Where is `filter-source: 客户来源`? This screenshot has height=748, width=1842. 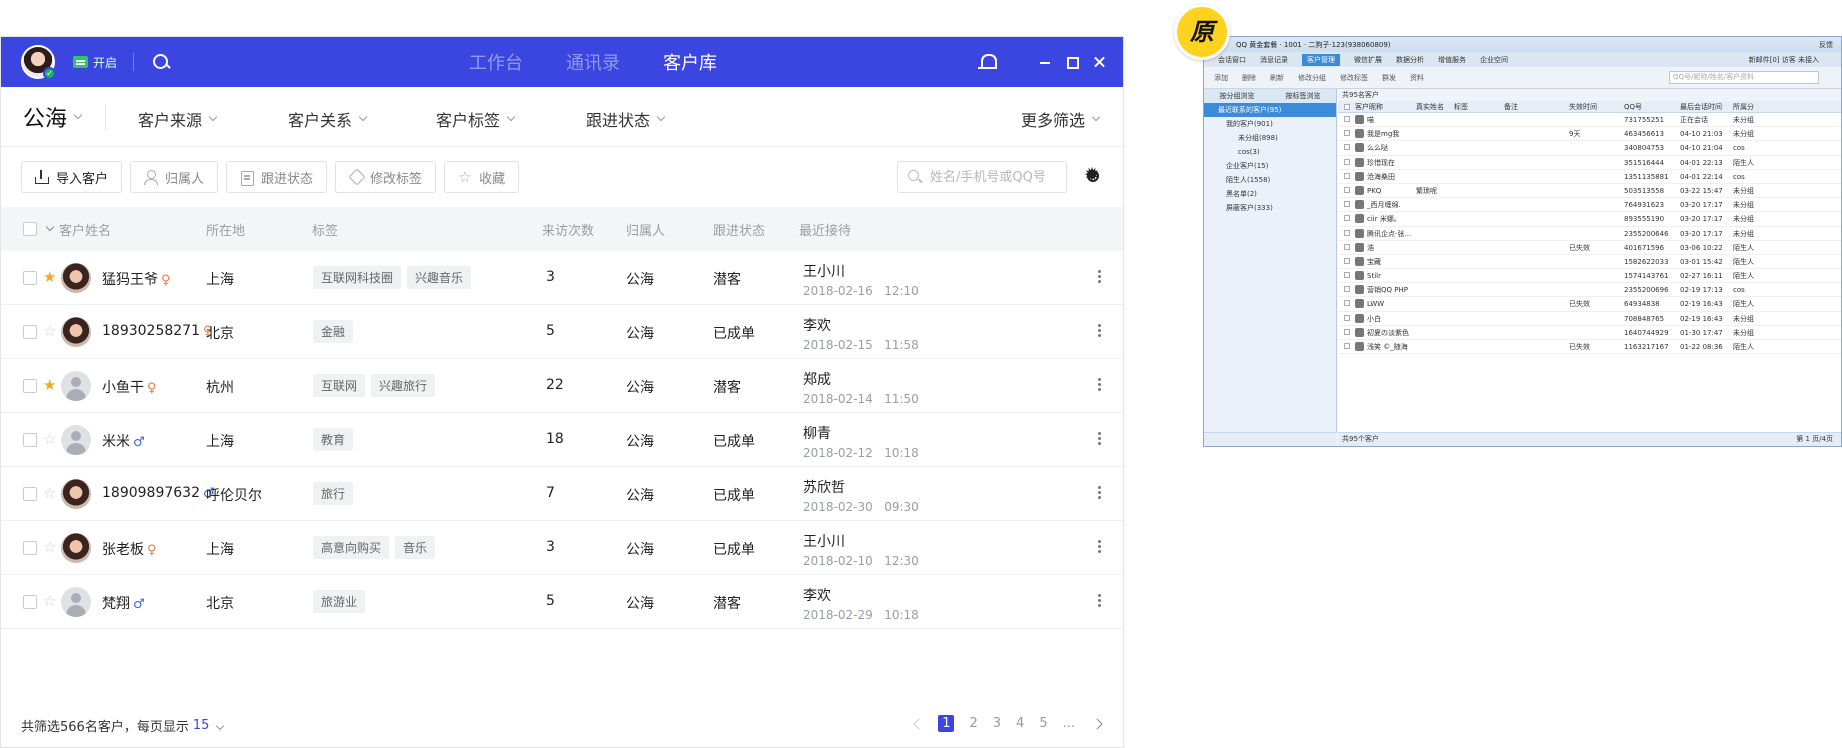
filter-source: 客户来源 is located at coordinates (178, 119).